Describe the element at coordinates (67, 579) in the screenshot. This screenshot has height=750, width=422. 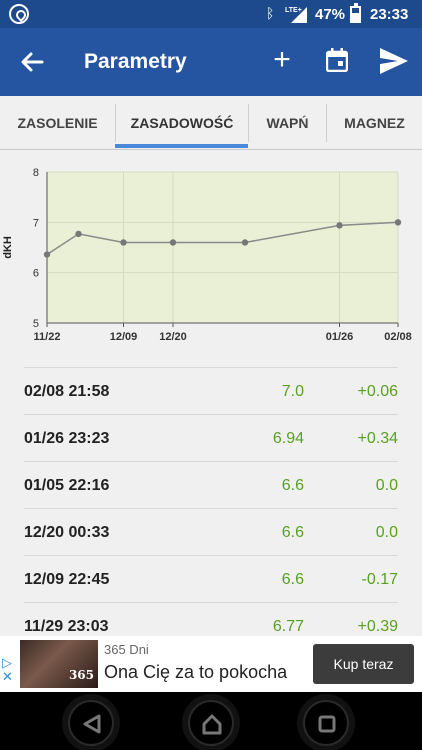
I see `measurement-date: 12/09 22:45` at that location.